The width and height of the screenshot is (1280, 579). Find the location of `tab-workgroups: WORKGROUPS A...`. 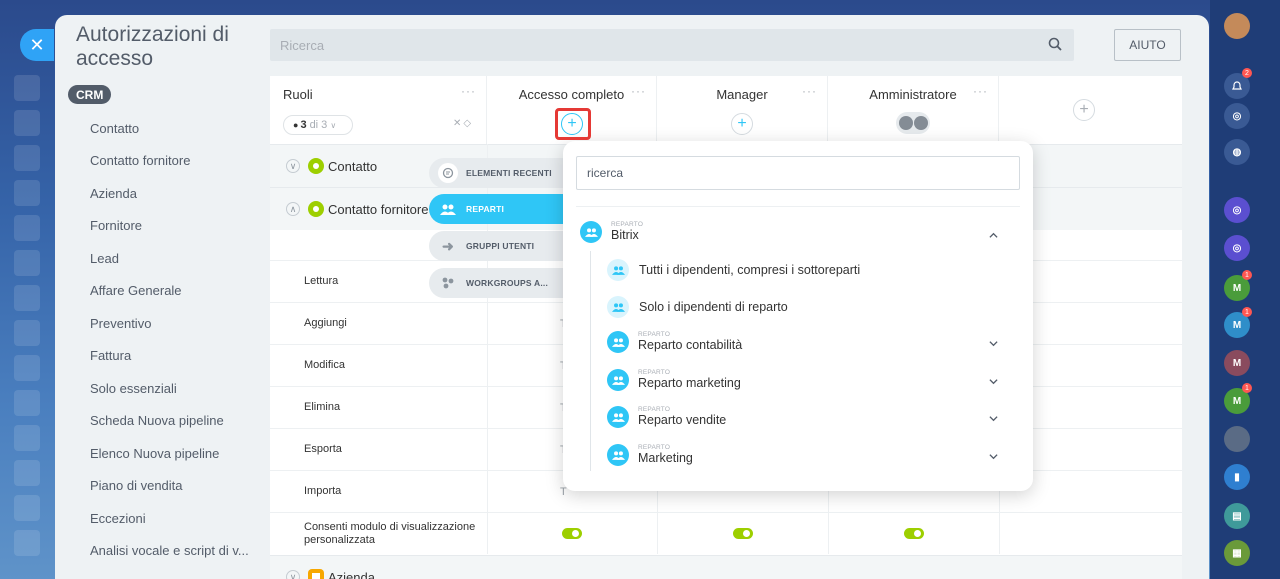

tab-workgroups: WORKGROUPS A... is located at coordinates (496, 283).